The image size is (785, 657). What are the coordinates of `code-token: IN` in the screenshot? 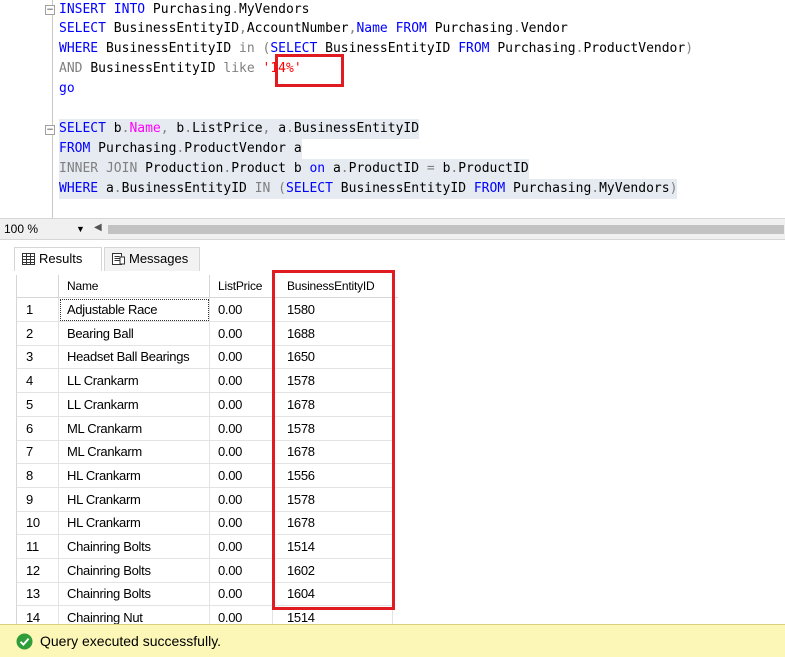 It's located at (266, 188).